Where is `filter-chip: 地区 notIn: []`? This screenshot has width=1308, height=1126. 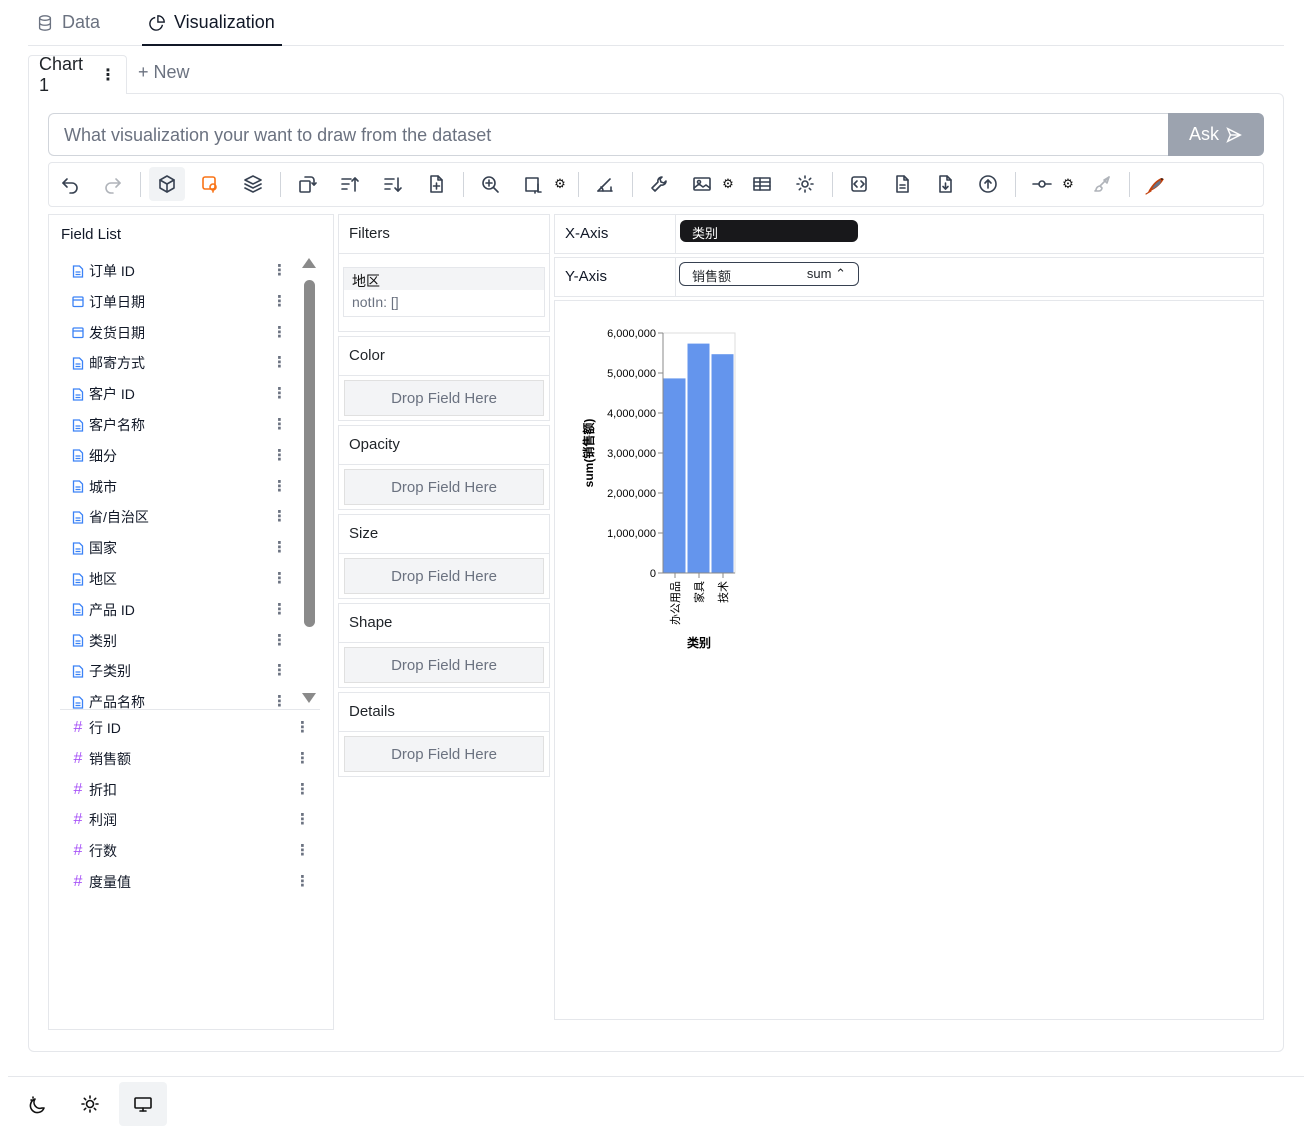
filter-chip: 地区 notIn: [] is located at coordinates (444, 292).